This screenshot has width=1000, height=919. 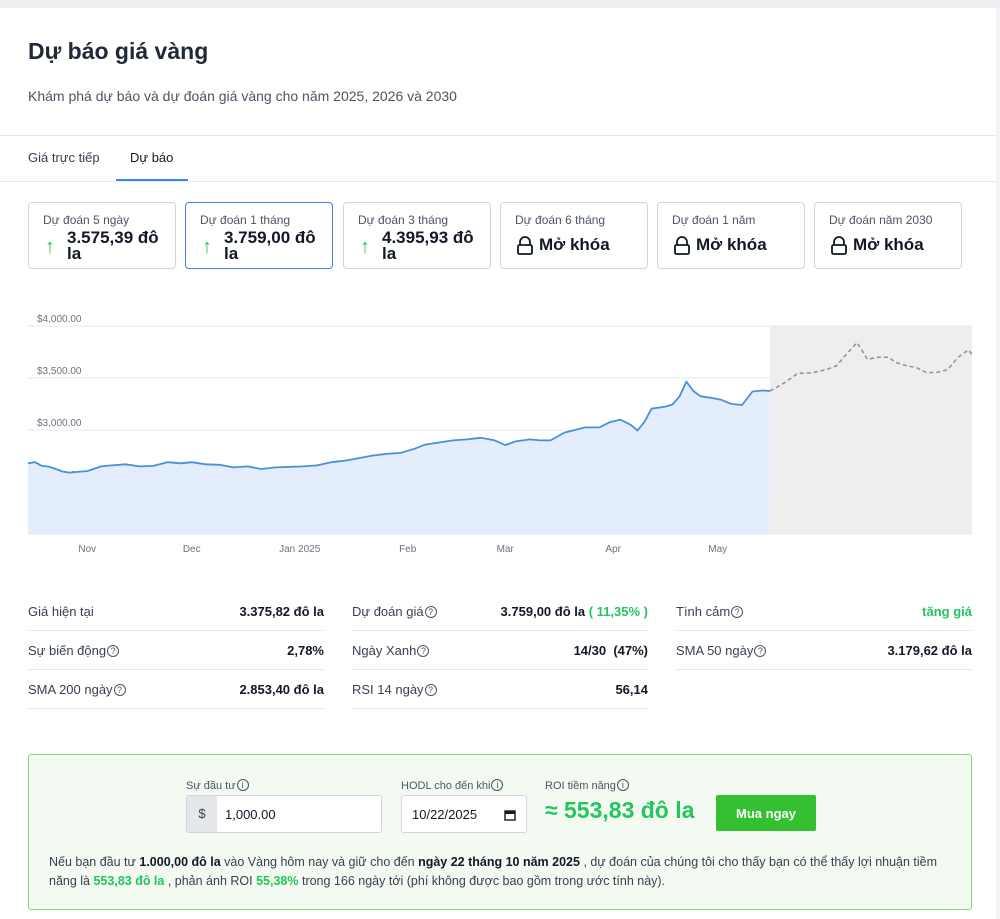 I want to click on stat-value-wrap: 3.759,00 đô la ( 11,35% ), so click(x=574, y=611).